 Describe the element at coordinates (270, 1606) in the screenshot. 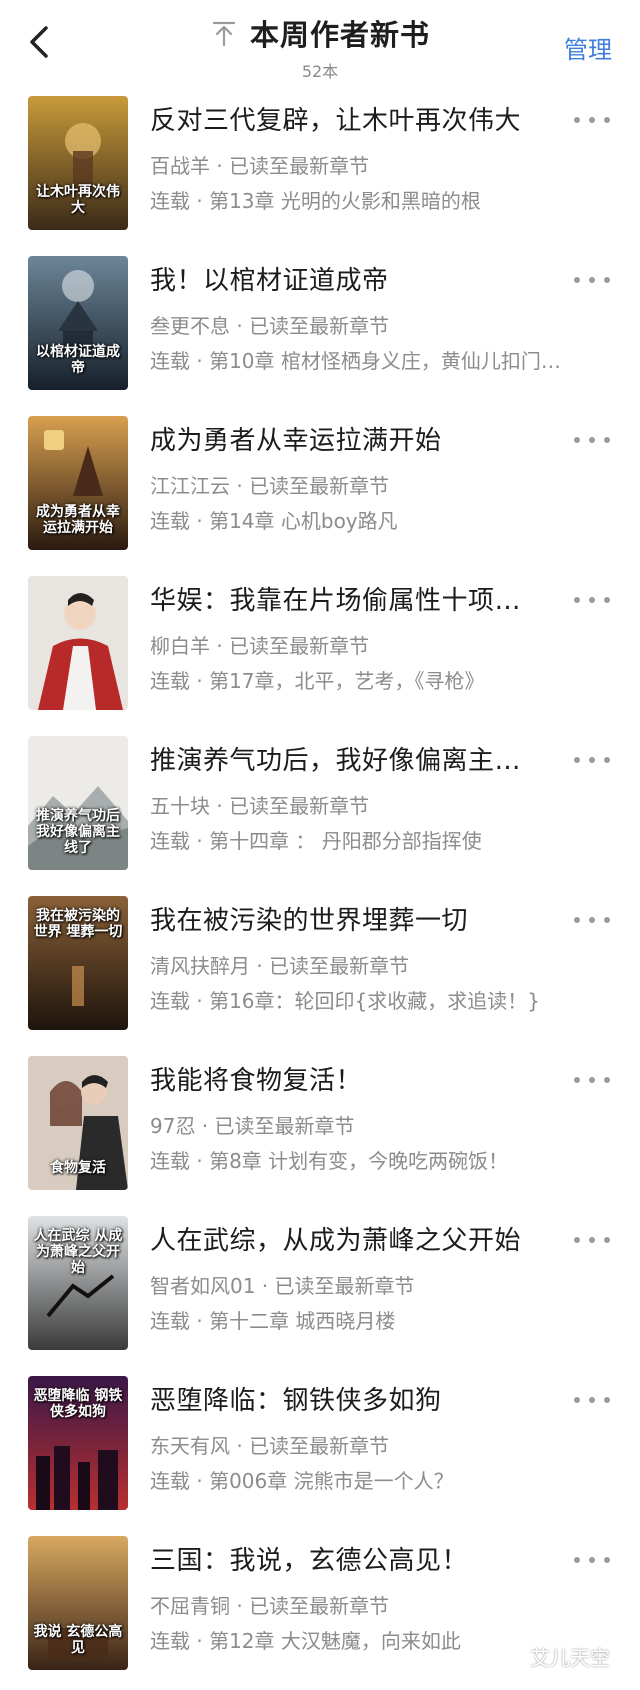

I see `author-progress: 不屈青铜 · 已读至最新章节` at that location.